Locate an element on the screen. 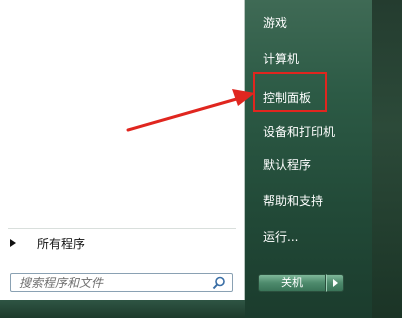 The height and width of the screenshot is (318, 402). desktop-background is located at coordinates (387, 159).